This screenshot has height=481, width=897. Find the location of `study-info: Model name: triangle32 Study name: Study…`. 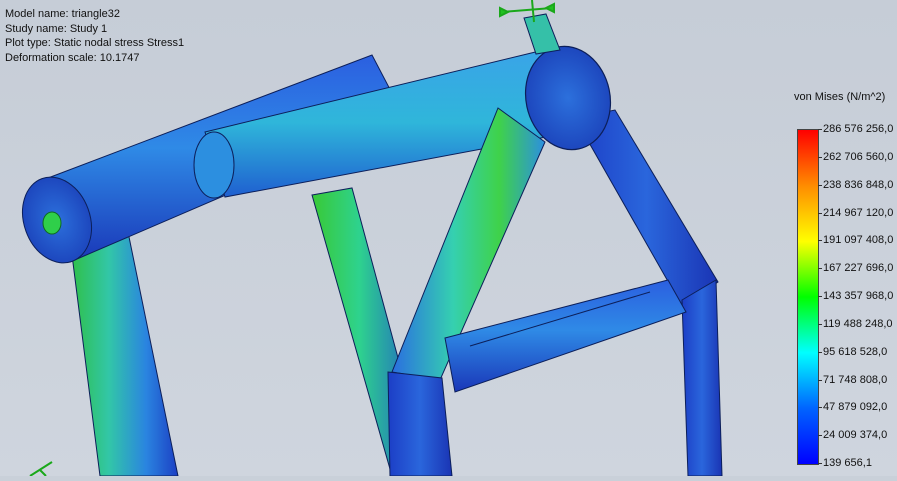

study-info: Model name: triangle32 Study name: Study… is located at coordinates (94, 36).